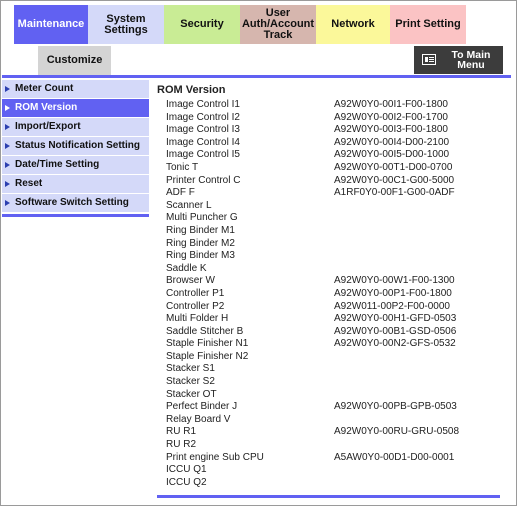  I want to click on rom-version-value: A92W0Y0-00I4-D00-2100, so click(392, 142).